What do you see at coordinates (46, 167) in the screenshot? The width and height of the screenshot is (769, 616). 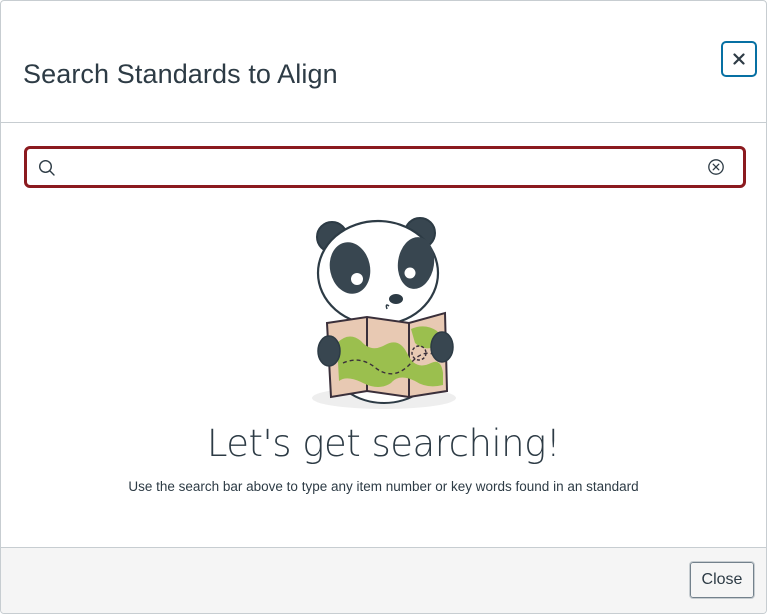 I see `search-icon` at bounding box center [46, 167].